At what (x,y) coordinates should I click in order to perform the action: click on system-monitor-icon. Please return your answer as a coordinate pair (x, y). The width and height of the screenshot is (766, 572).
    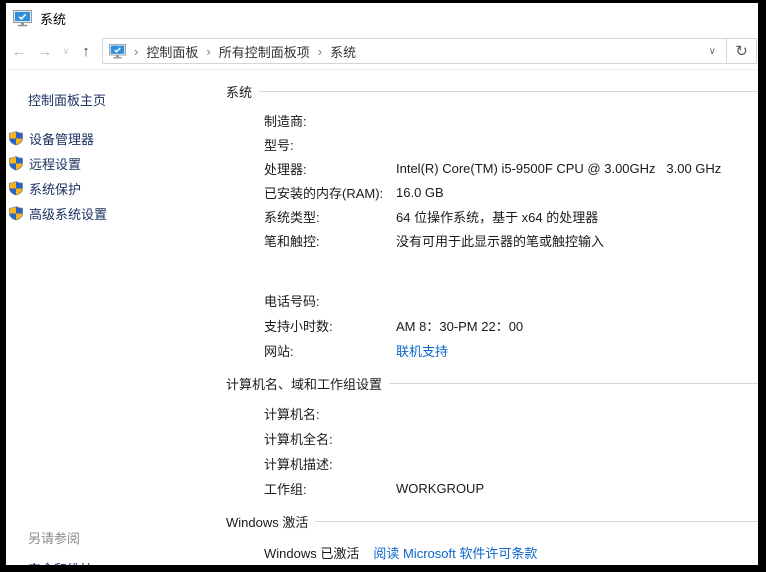
    Looking at the image, I should click on (22, 18).